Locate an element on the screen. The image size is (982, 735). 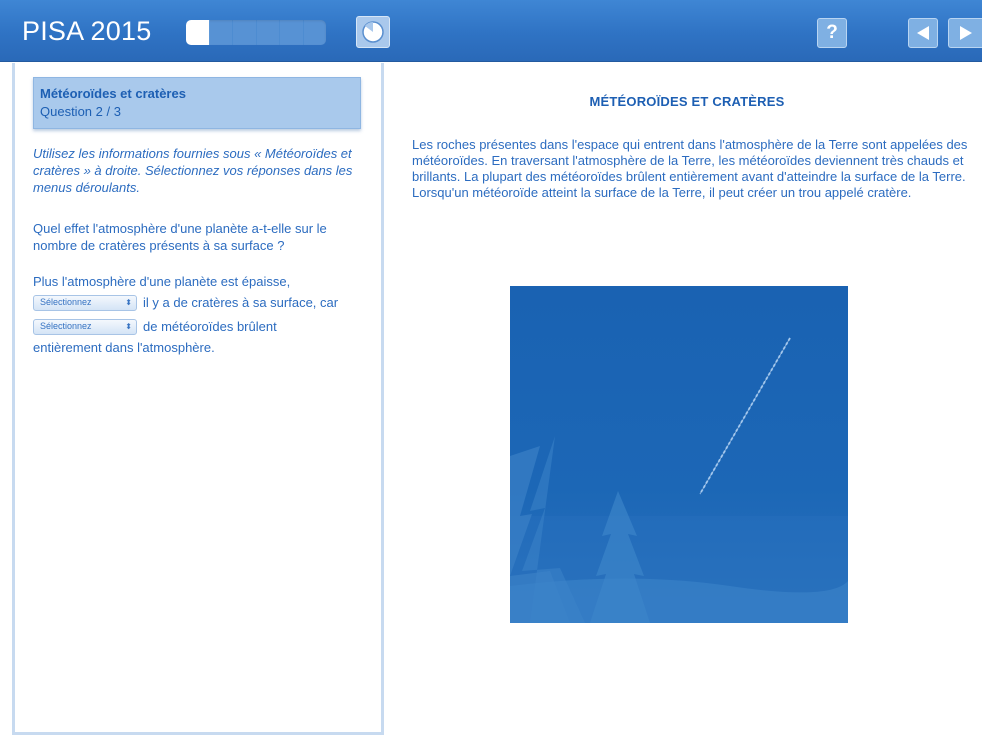
help-button: ? is located at coordinates (832, 33).